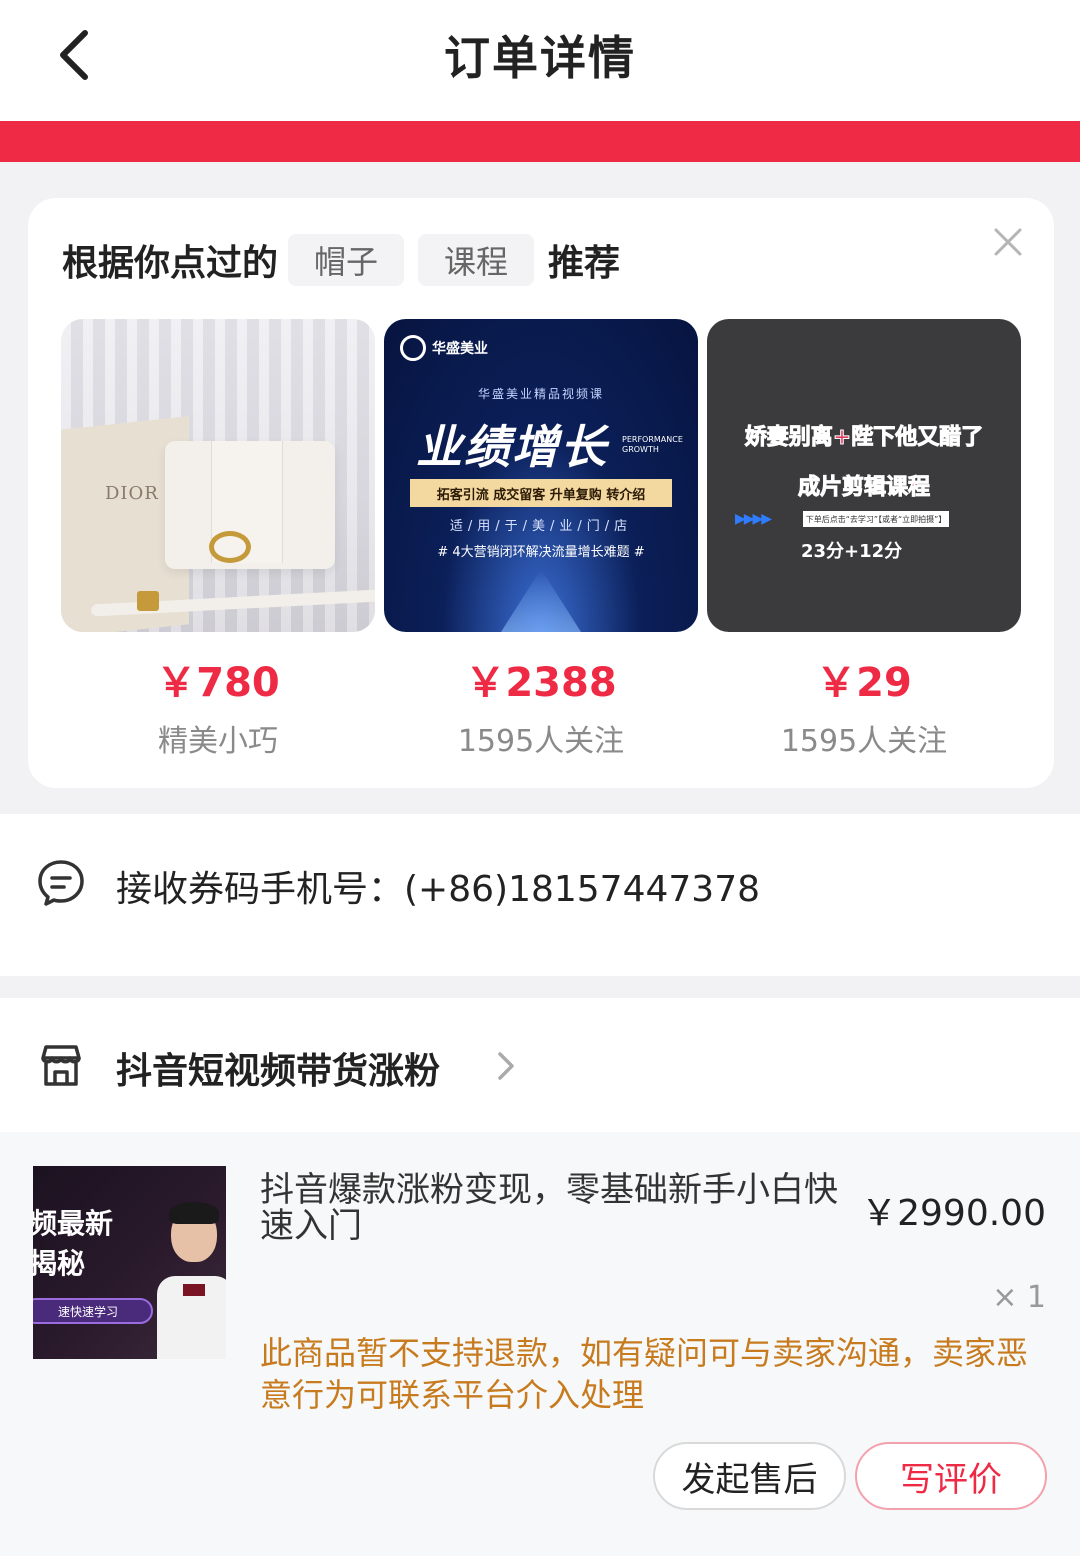 The image size is (1080, 1556). Describe the element at coordinates (129, 1262) in the screenshot. I see `order-item-image: 频最新 揭秘 速快速学习` at that location.